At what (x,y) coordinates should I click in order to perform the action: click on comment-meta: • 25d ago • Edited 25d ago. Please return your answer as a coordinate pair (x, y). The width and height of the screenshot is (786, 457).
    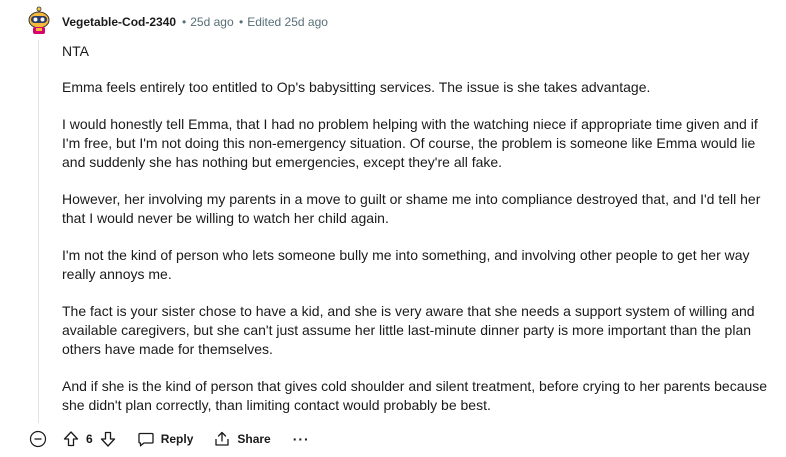
    Looking at the image, I should click on (254, 22).